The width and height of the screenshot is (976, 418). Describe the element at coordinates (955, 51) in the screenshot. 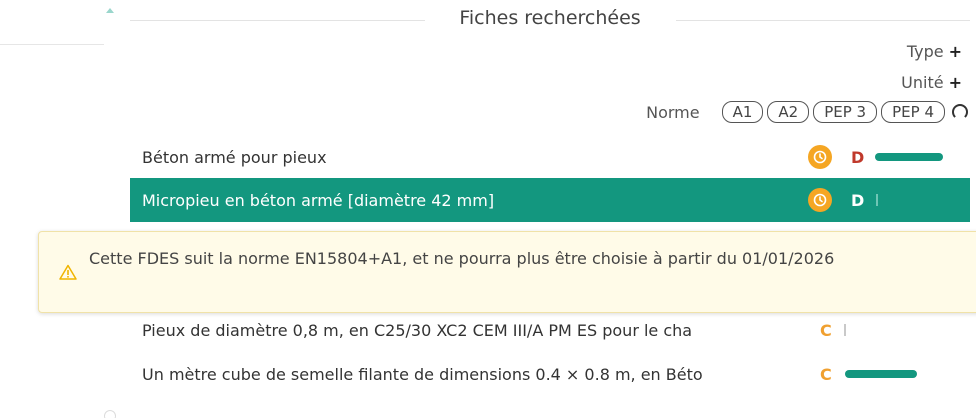

I see `add-type-icon: +` at that location.